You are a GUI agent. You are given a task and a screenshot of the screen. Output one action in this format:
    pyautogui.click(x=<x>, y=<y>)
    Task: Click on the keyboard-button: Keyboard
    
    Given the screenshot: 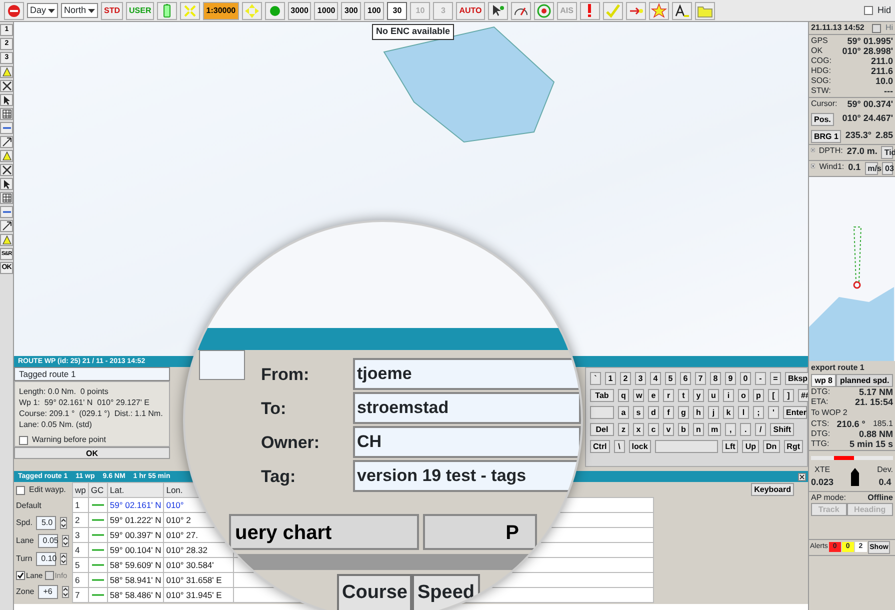 What is the action you would take?
    pyautogui.click(x=772, y=489)
    